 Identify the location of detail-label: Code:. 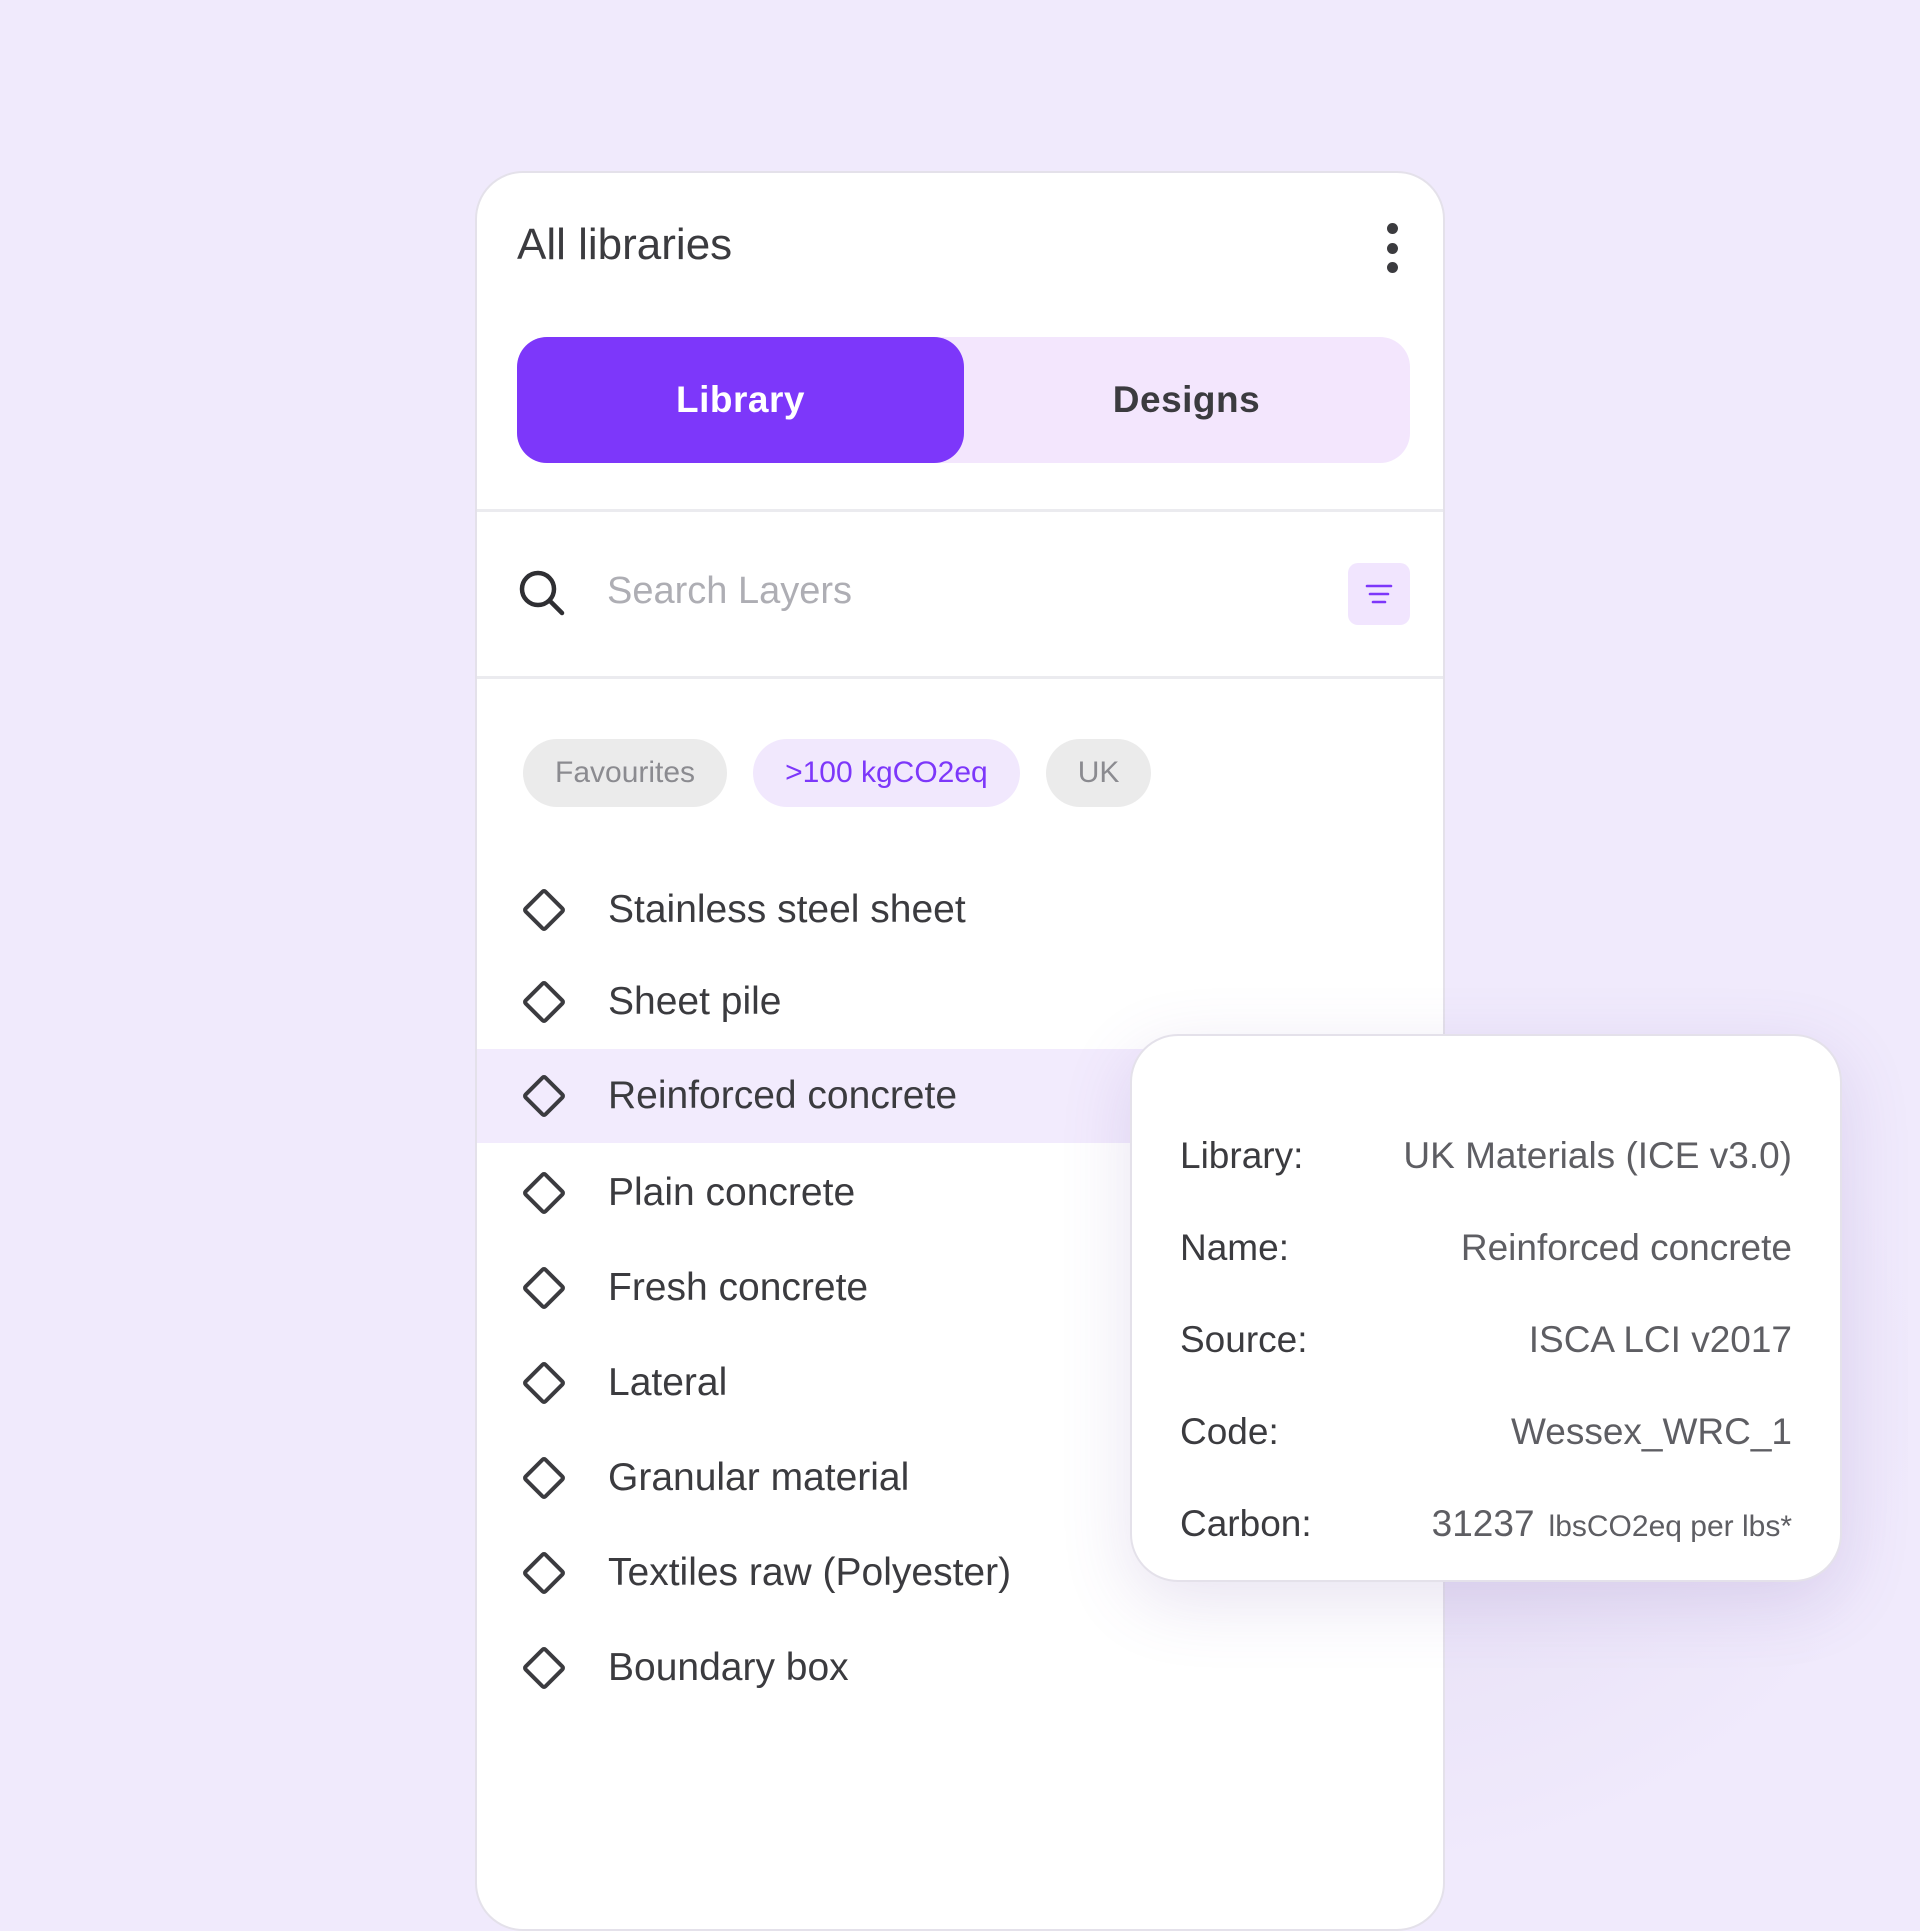
(1229, 1431).